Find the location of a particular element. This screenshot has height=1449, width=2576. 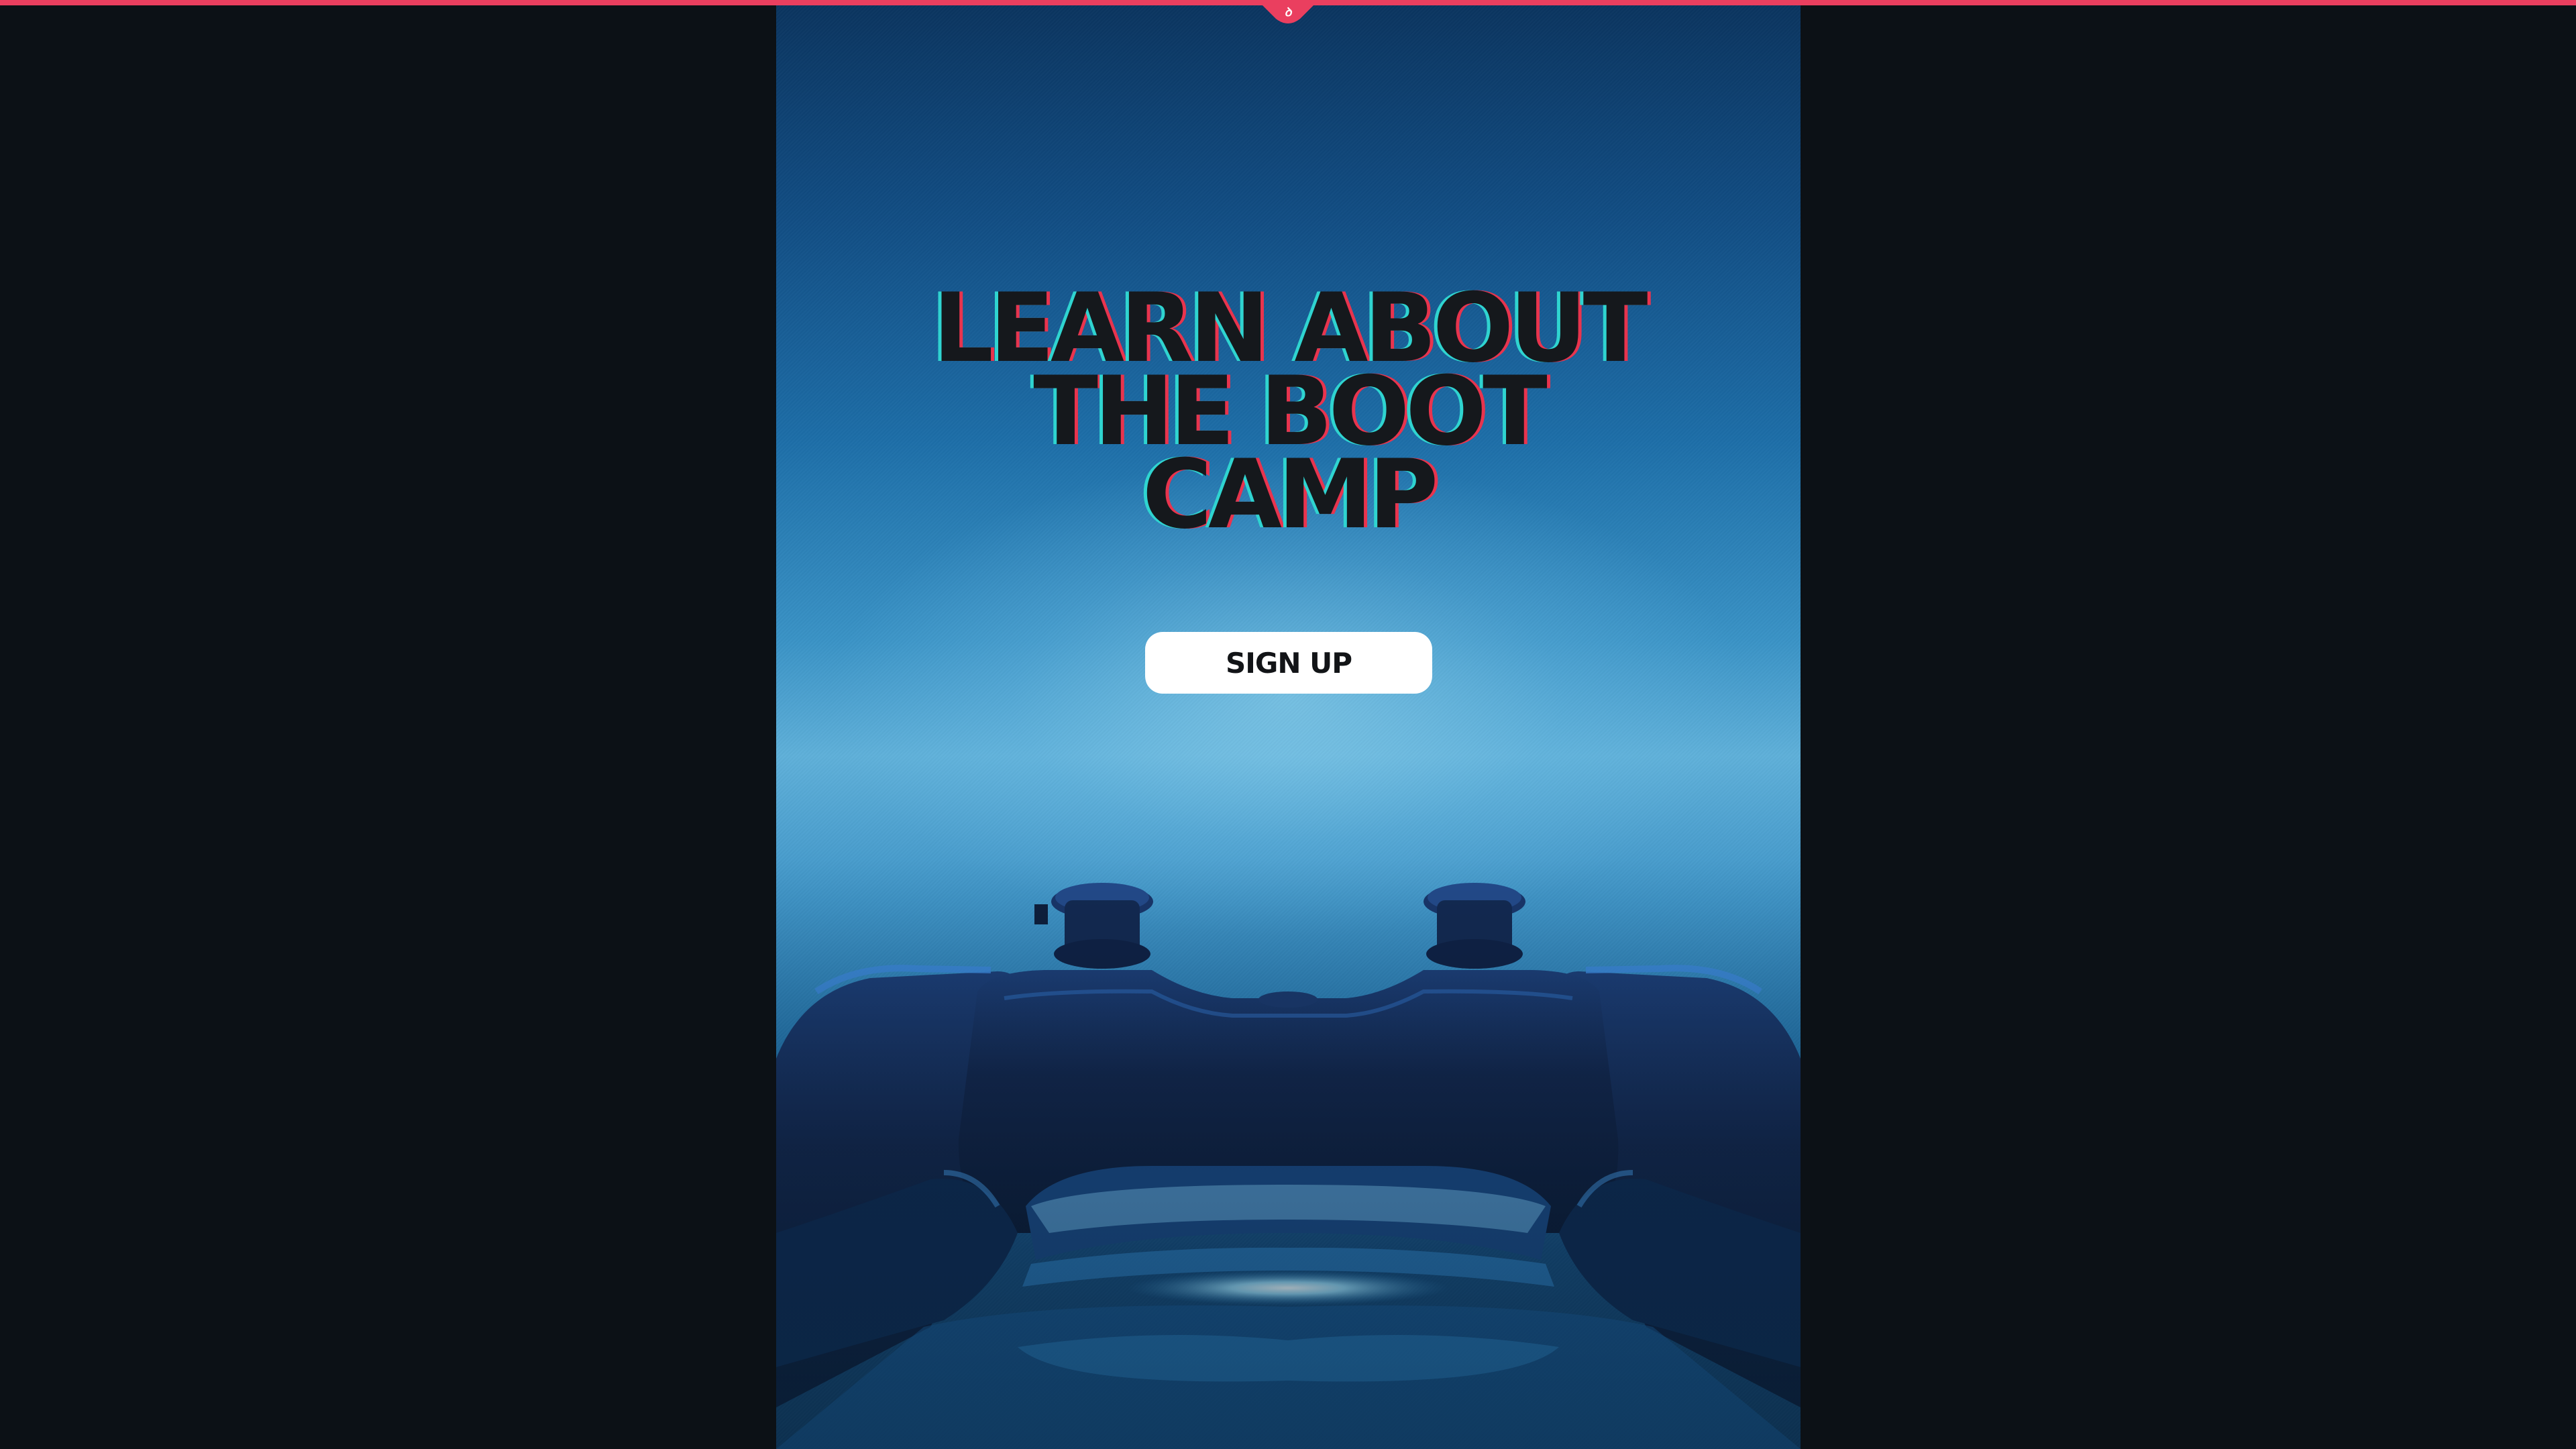

sign-up-button: SIGN UP is located at coordinates (1288, 663).